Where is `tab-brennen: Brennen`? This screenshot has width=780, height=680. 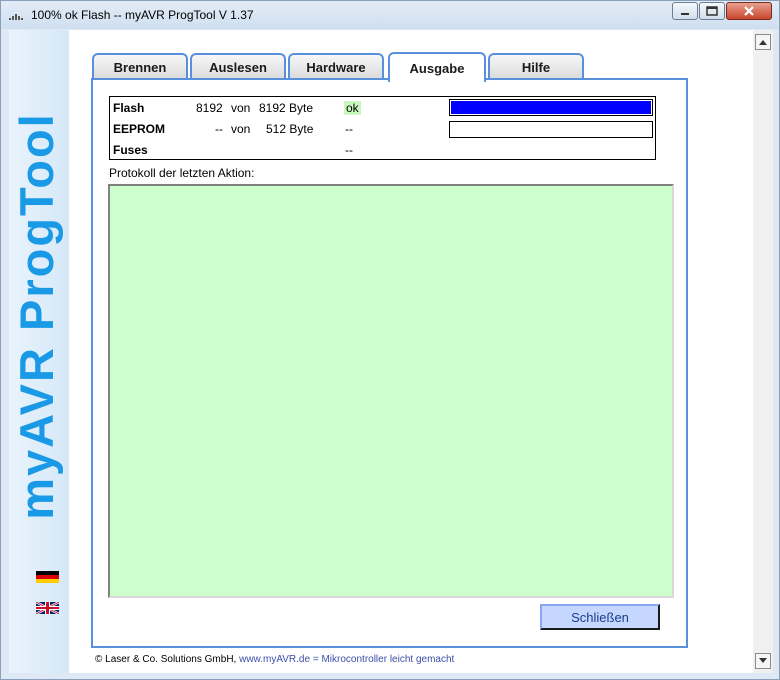 tab-brennen: Brennen is located at coordinates (140, 66).